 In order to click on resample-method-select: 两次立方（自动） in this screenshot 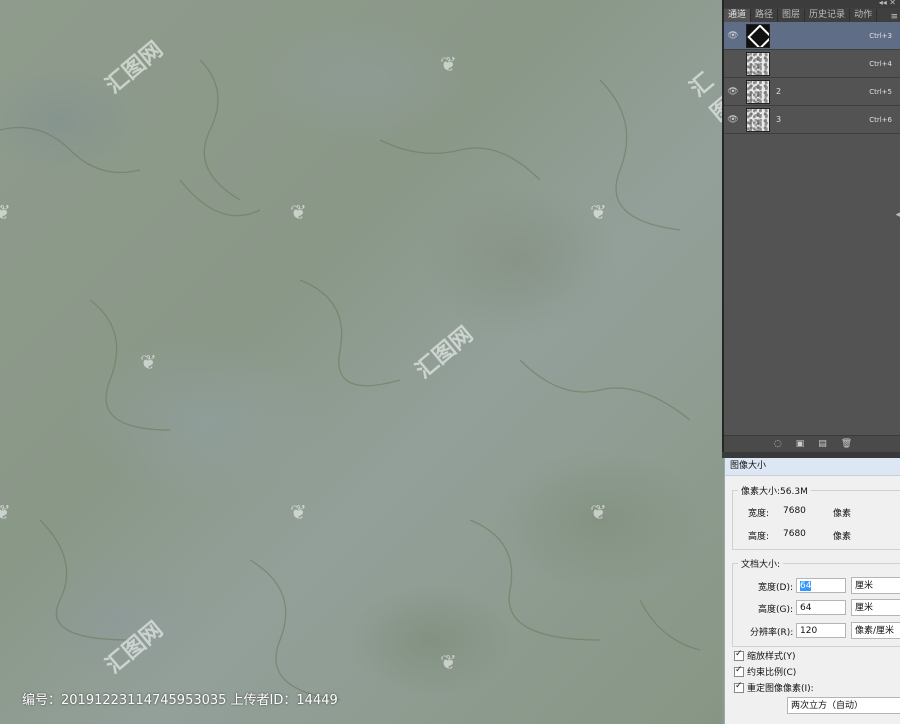, I will do `click(843, 705)`.